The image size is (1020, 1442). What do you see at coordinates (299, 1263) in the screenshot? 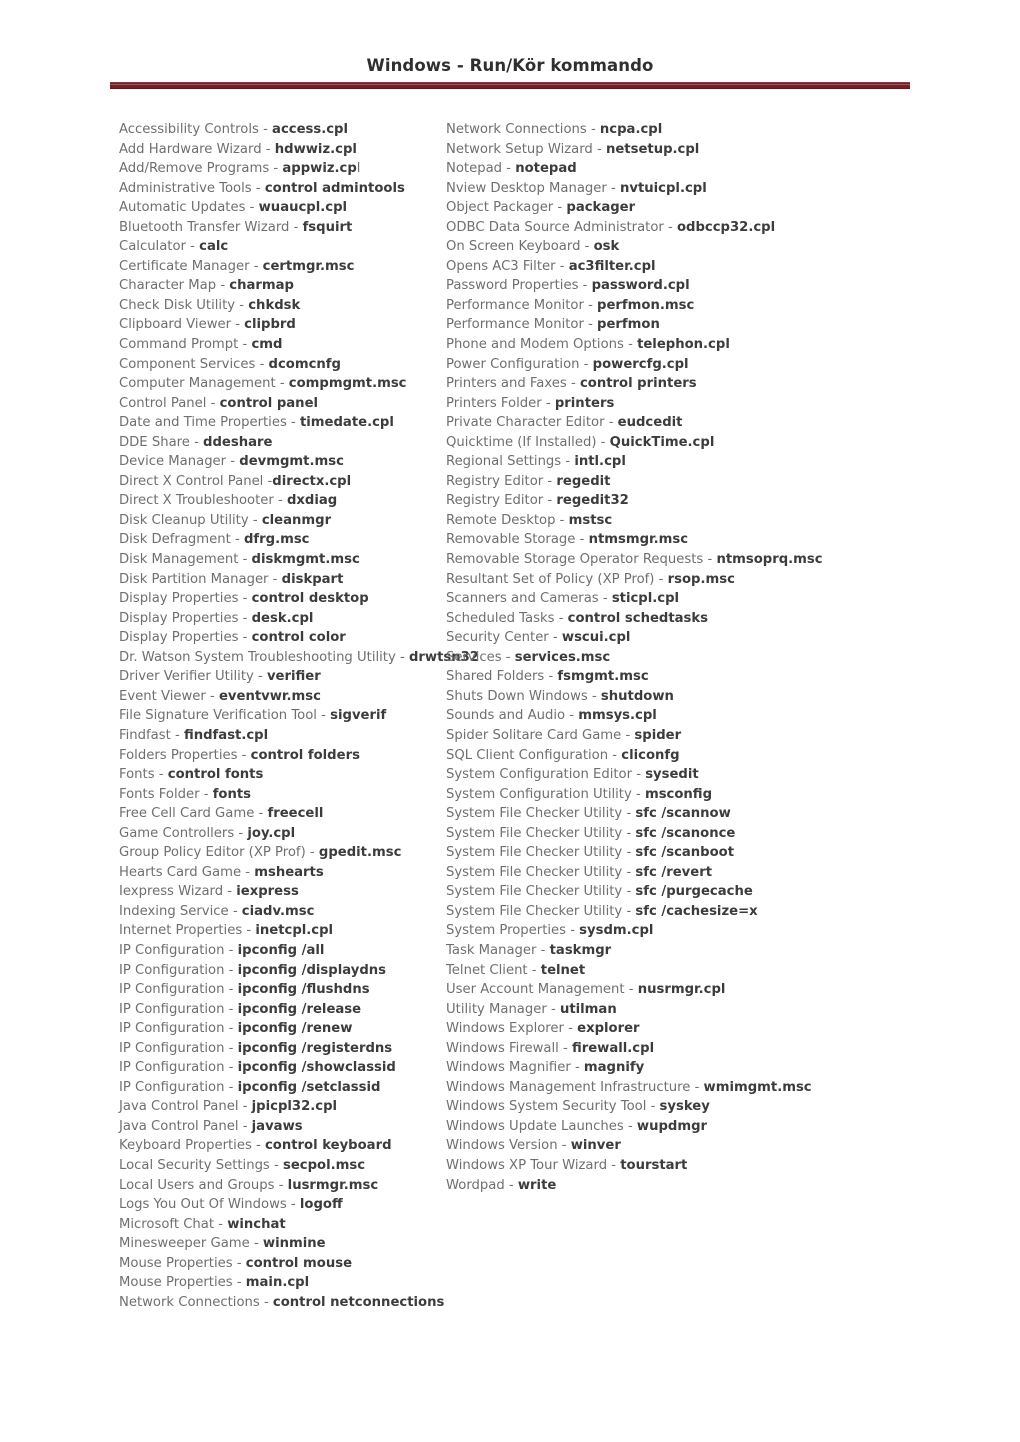
I see `run-command: control mouse` at bounding box center [299, 1263].